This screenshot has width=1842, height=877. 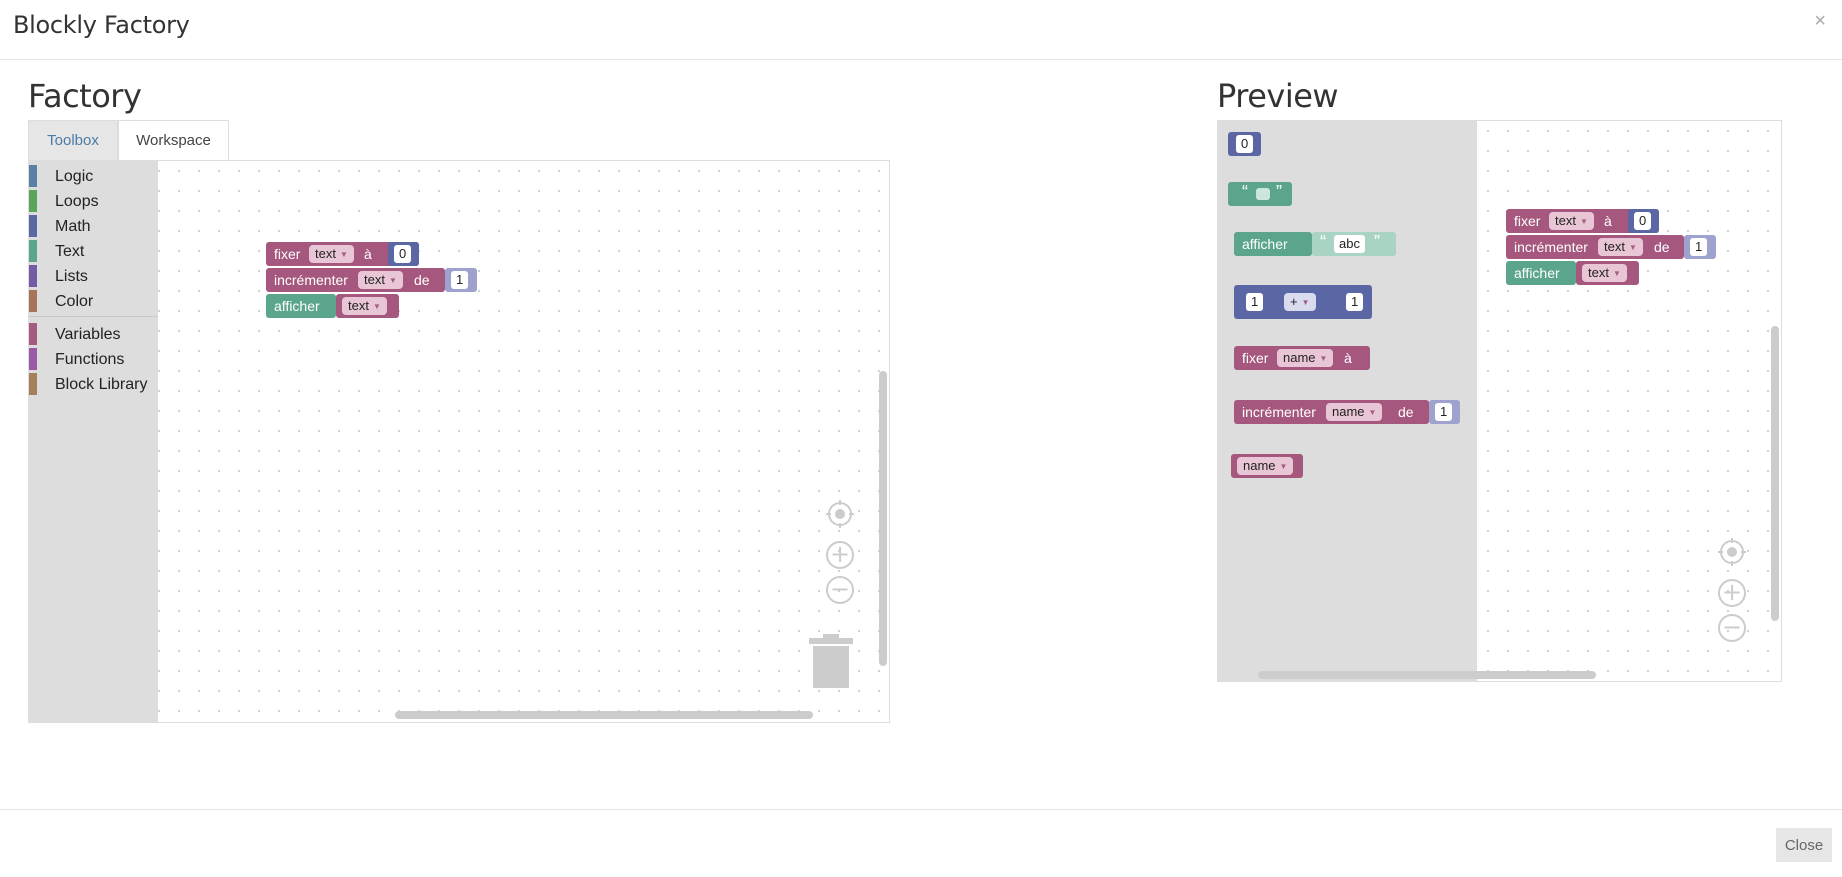 I want to click on category-label: Block Library, so click(x=101, y=384).